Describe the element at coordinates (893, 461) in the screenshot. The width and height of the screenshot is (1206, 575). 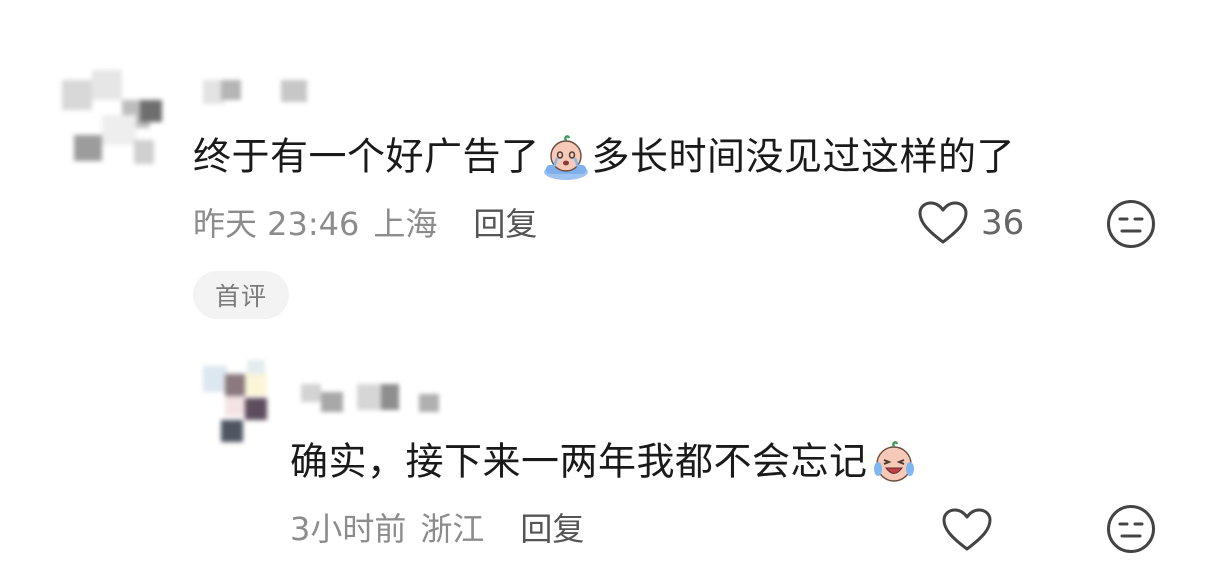
I see `laughing-tears-baby-emoji-icon` at that location.